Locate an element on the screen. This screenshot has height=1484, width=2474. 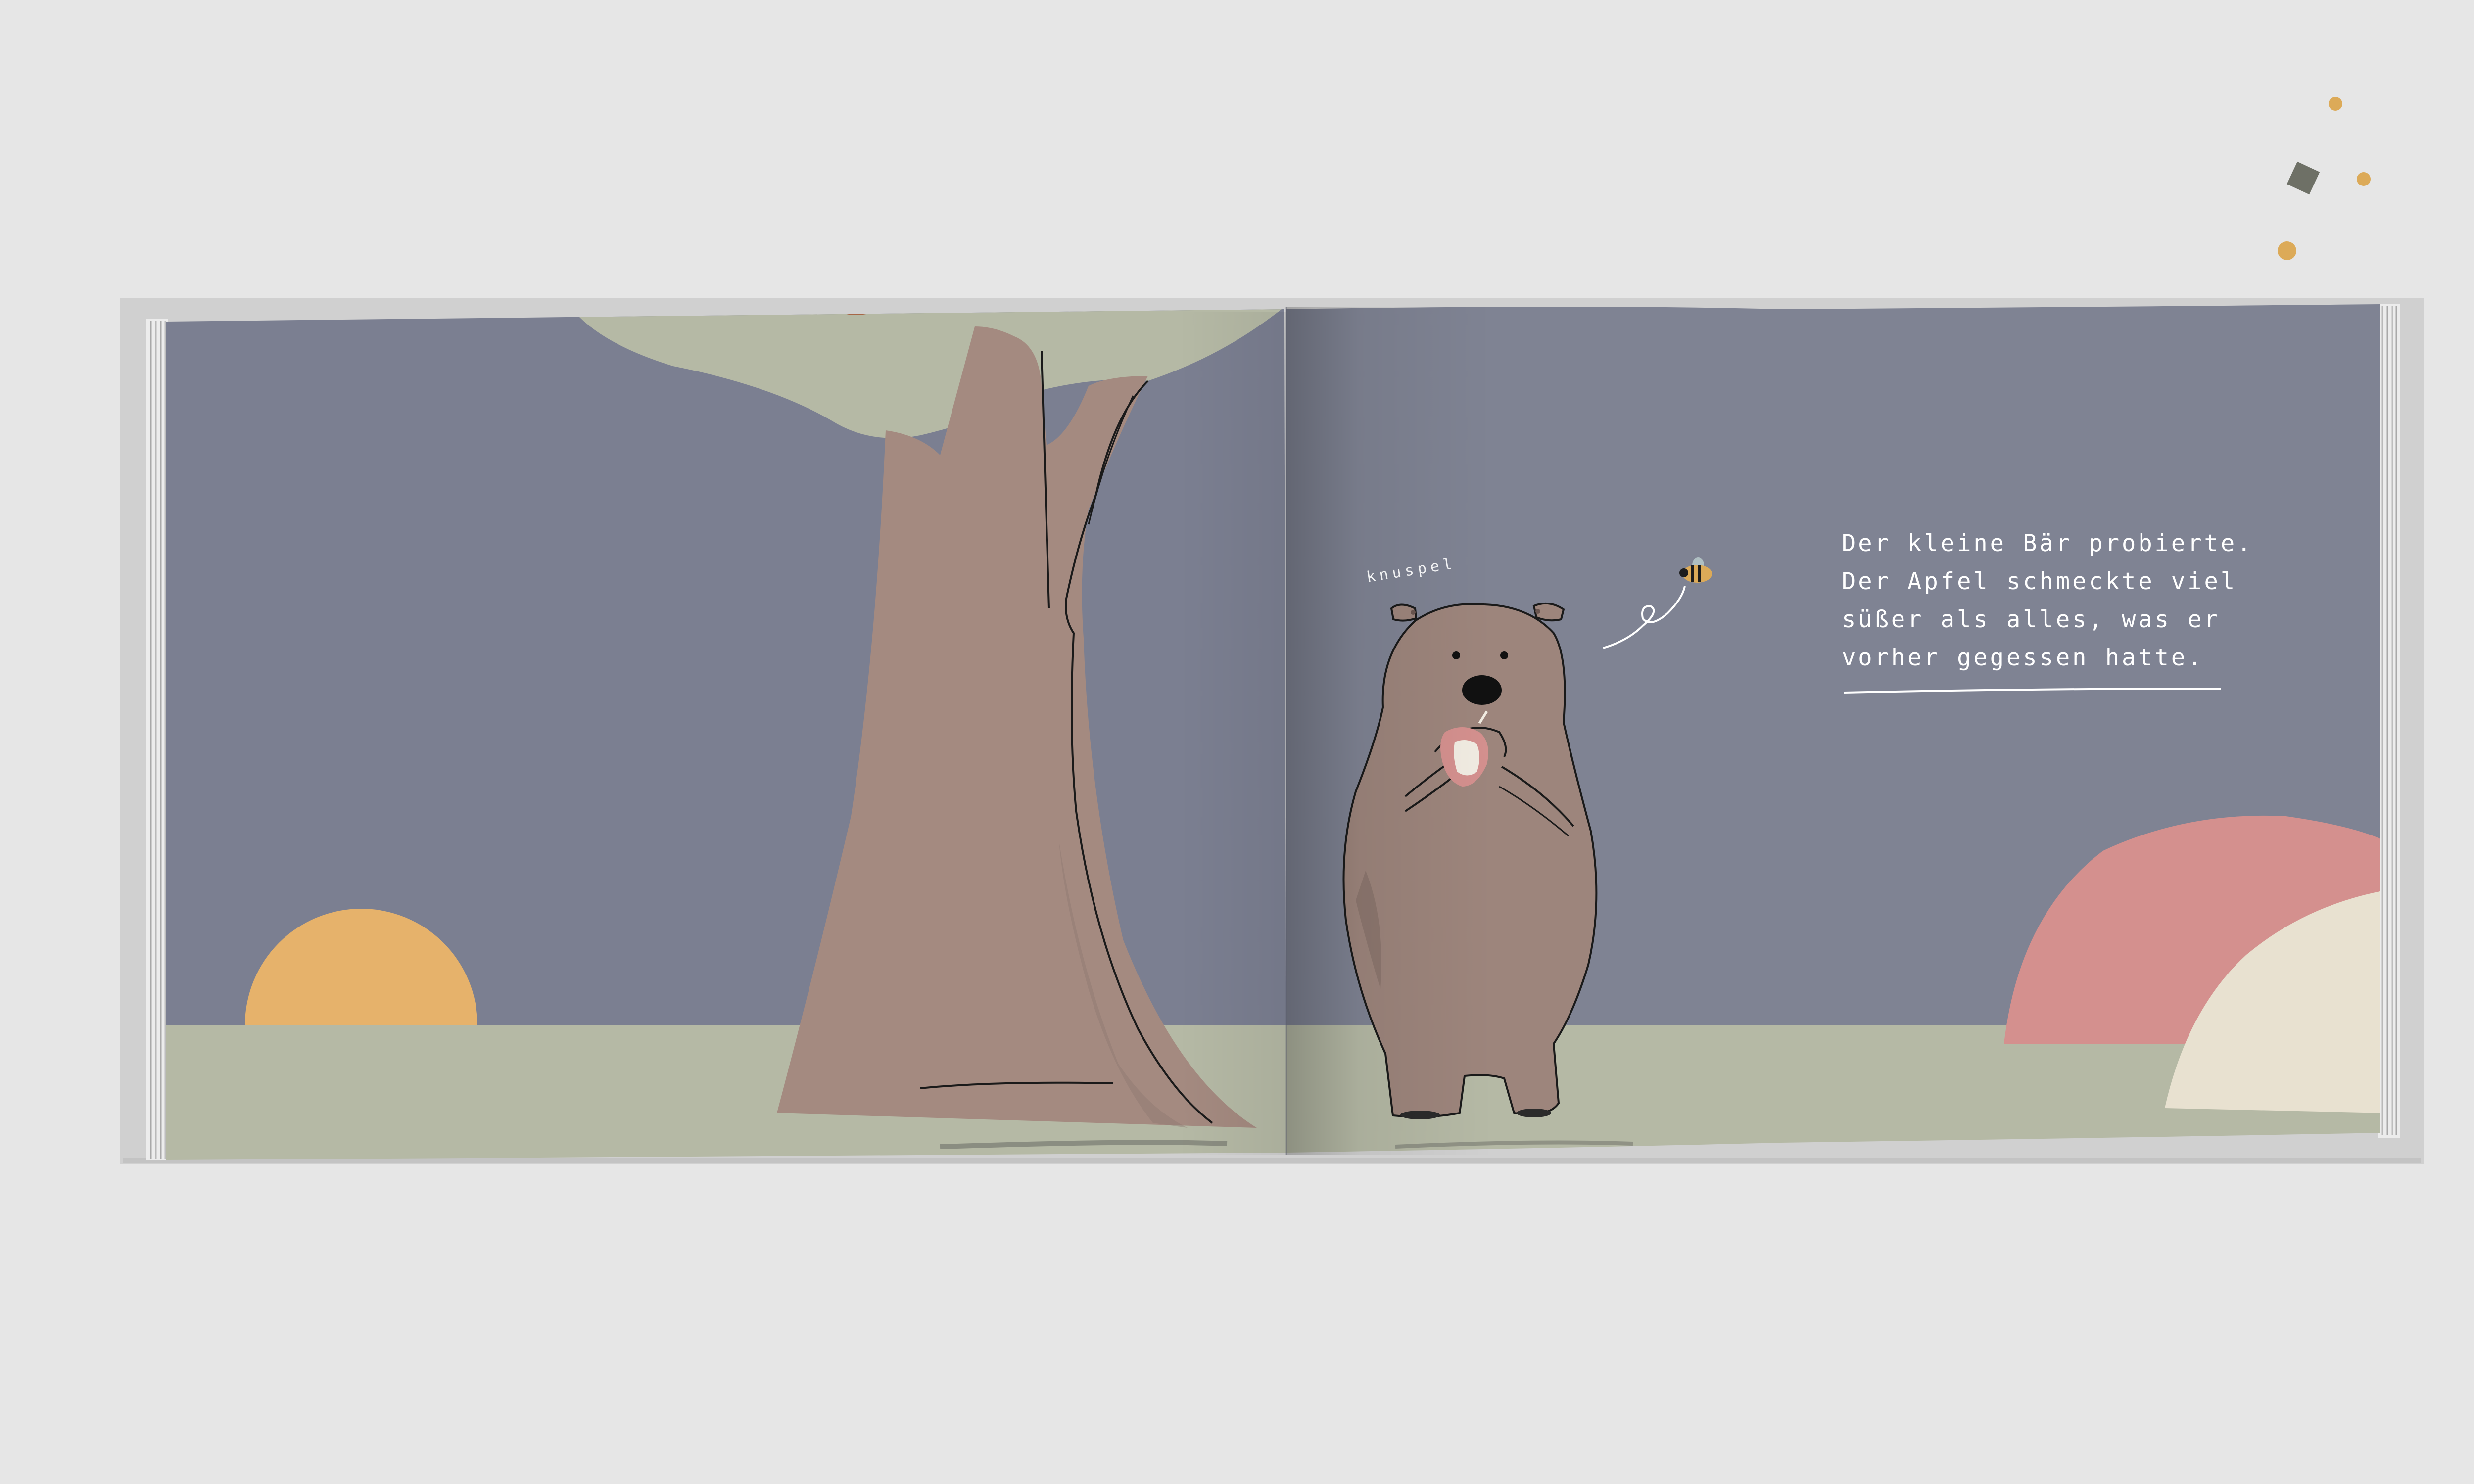
bear-eye-right is located at coordinates (1504, 655).